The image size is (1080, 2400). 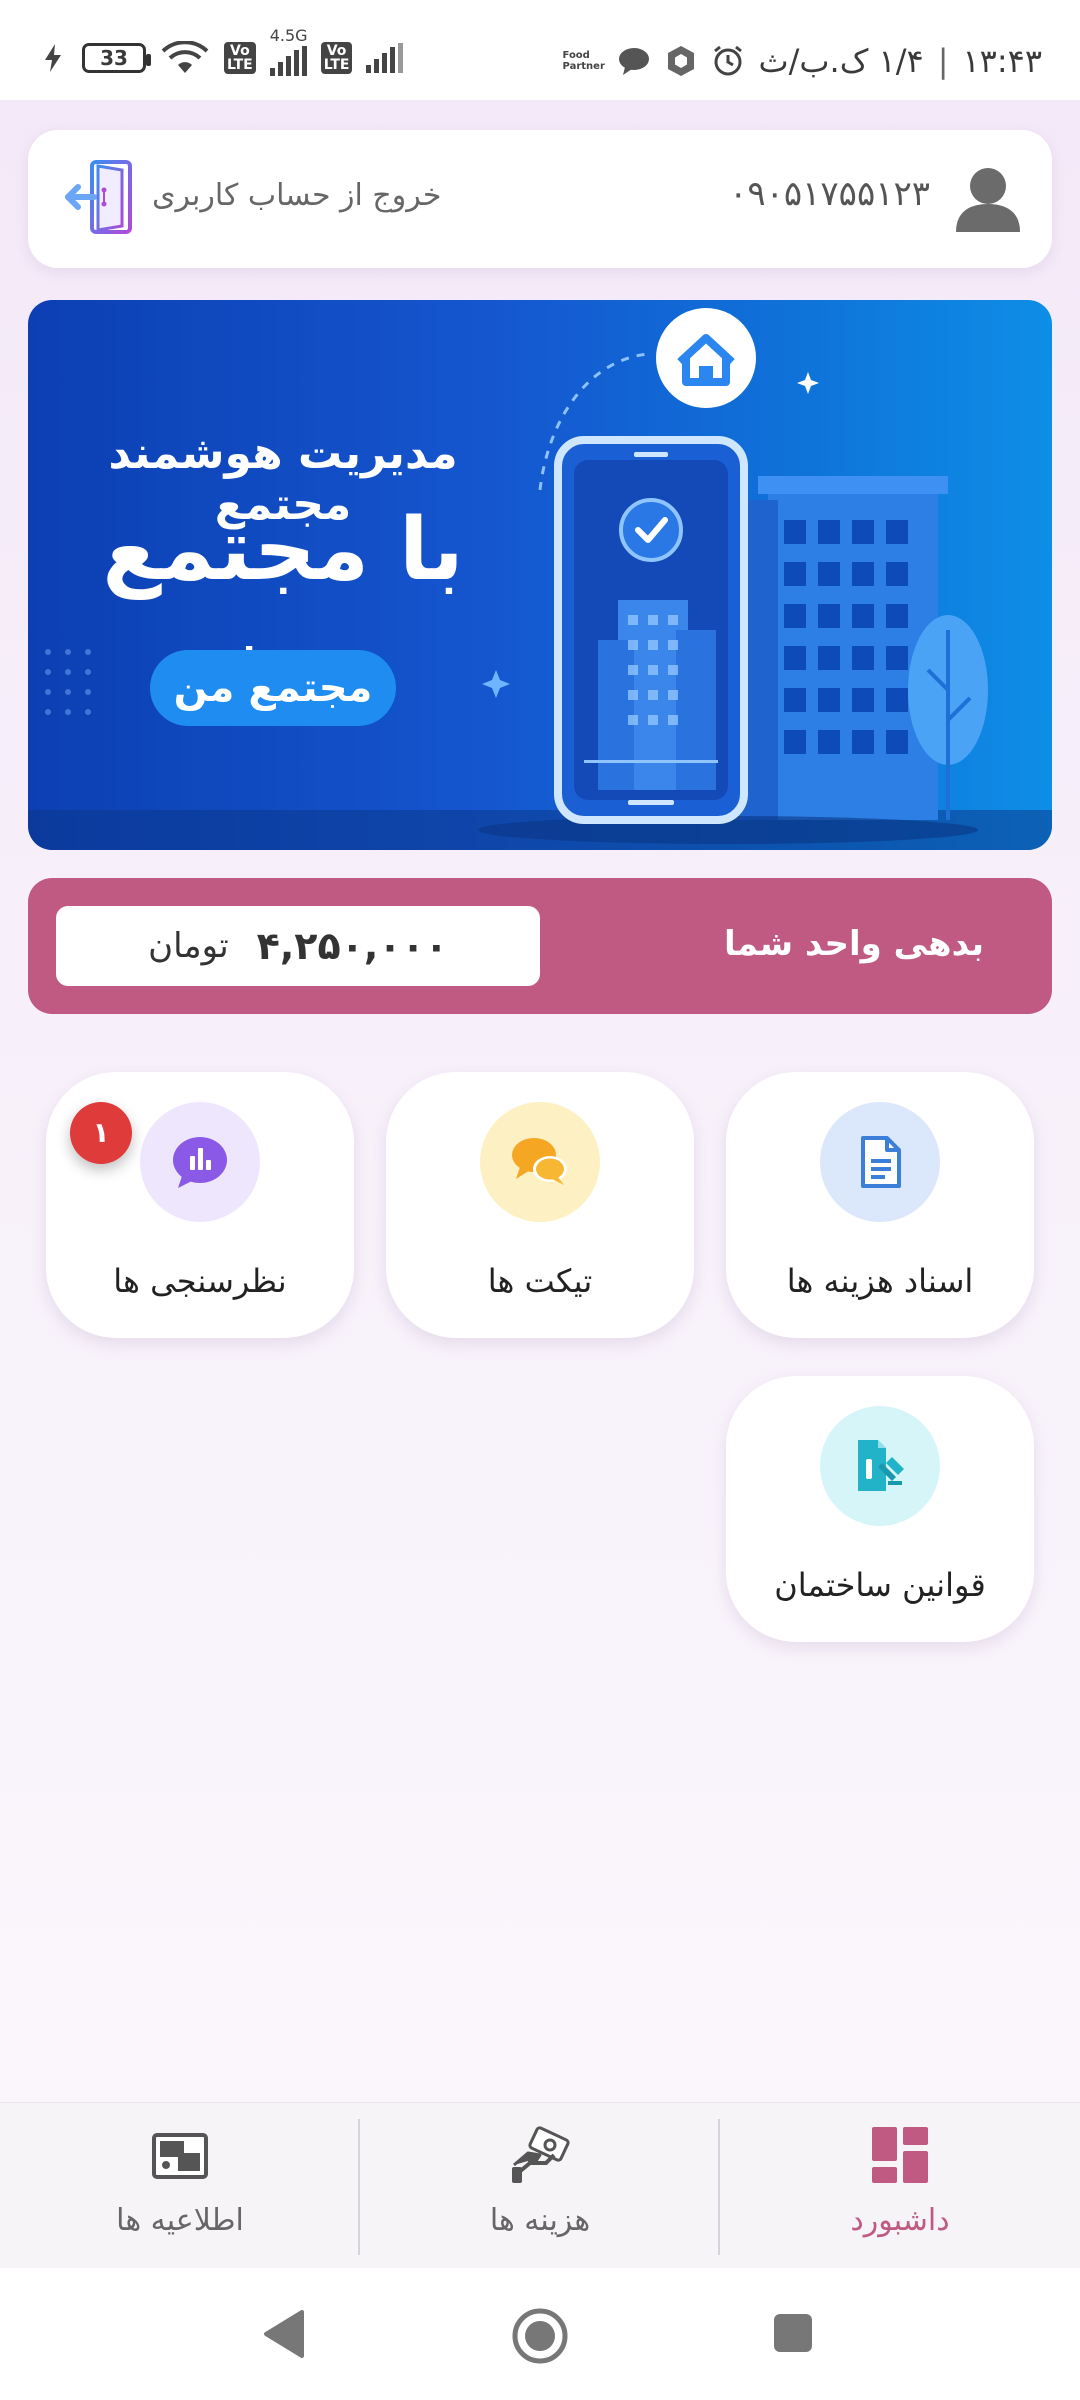 I want to click on food-partner-icon: Food Partner, so click(x=583, y=61).